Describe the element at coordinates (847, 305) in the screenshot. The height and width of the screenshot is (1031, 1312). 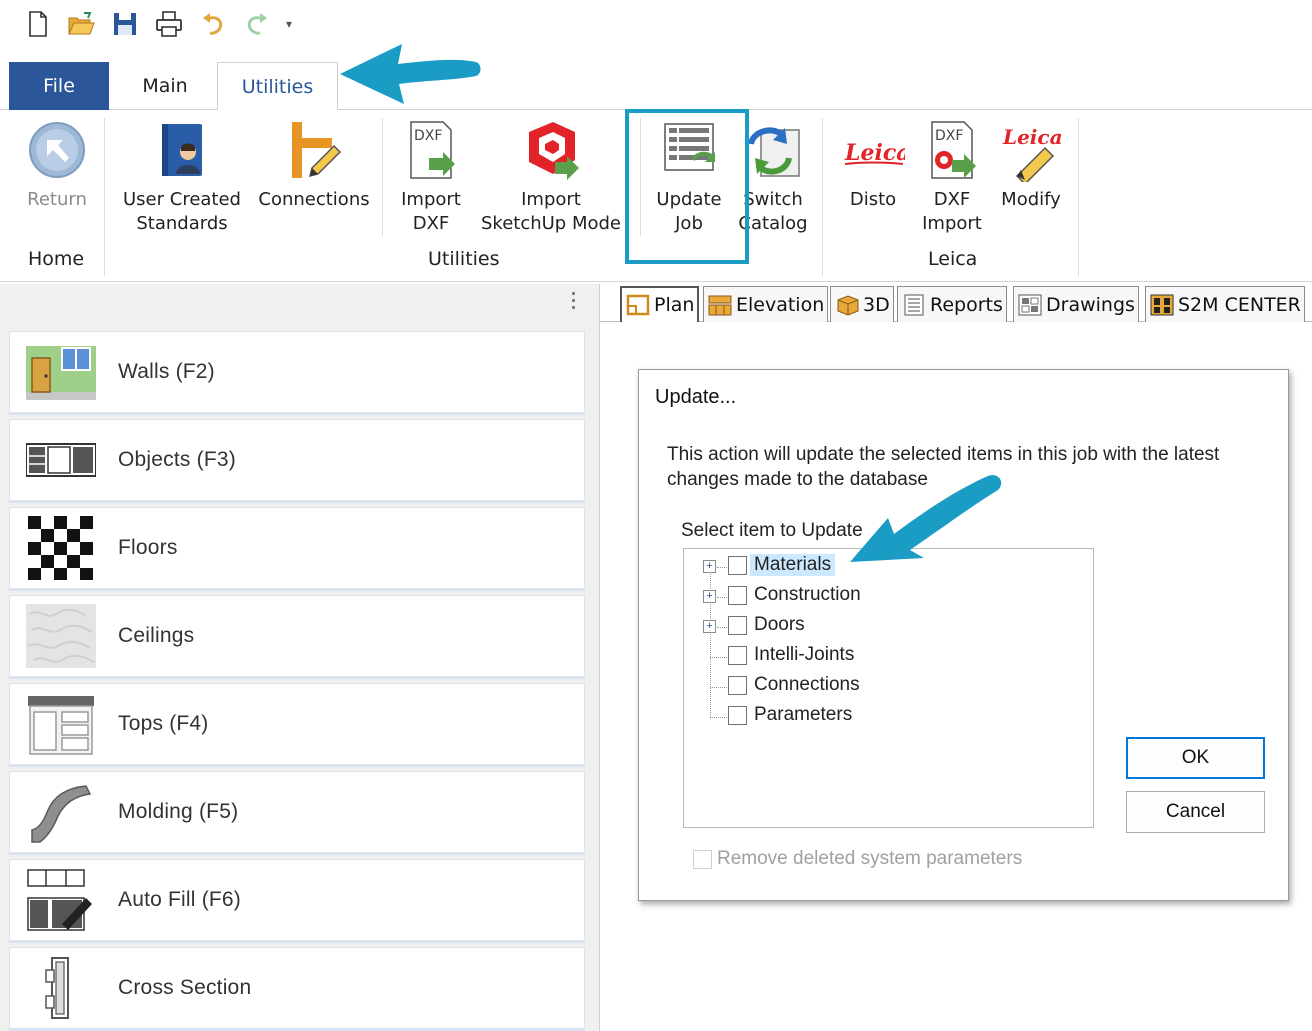
I see `cube-icon` at that location.